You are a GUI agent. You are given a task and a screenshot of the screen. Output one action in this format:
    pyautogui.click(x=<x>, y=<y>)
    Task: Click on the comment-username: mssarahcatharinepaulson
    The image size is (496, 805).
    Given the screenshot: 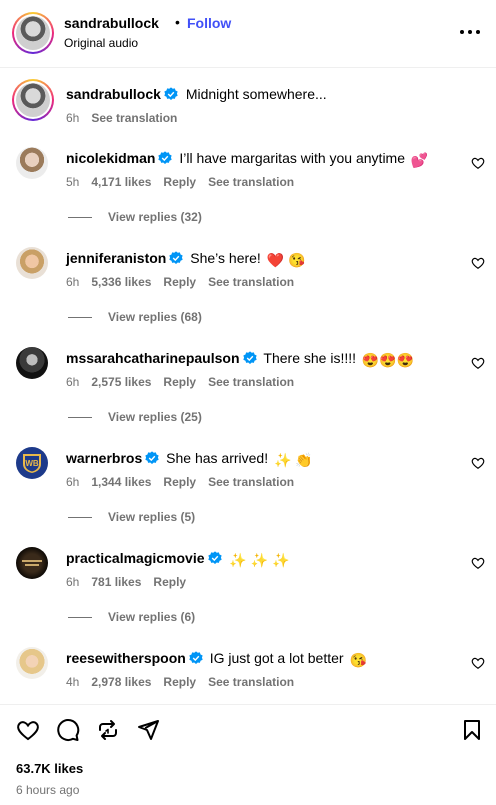 What is the action you would take?
    pyautogui.click(x=153, y=358)
    